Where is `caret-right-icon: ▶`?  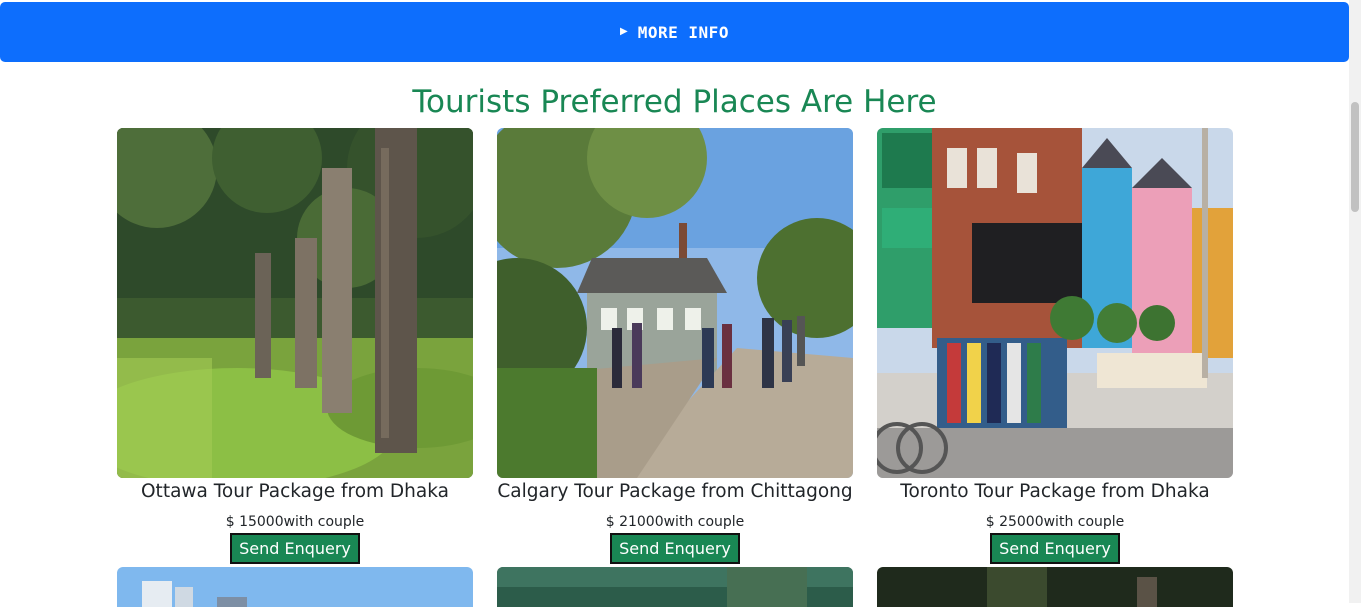 caret-right-icon: ▶ is located at coordinates (624, 31).